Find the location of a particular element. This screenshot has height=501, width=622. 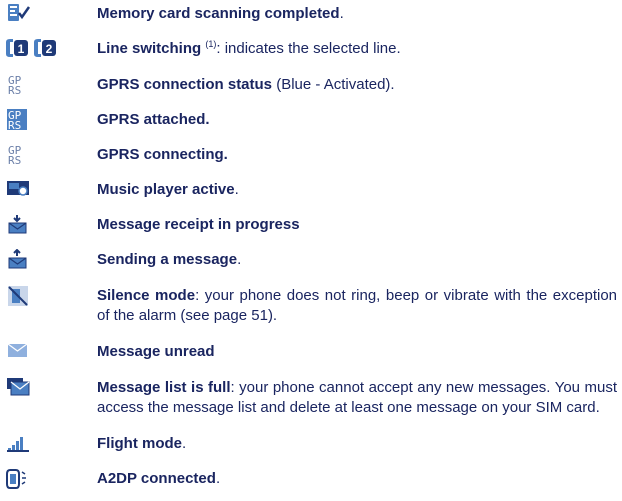

envelope-unread-icon is located at coordinates (21, 351).